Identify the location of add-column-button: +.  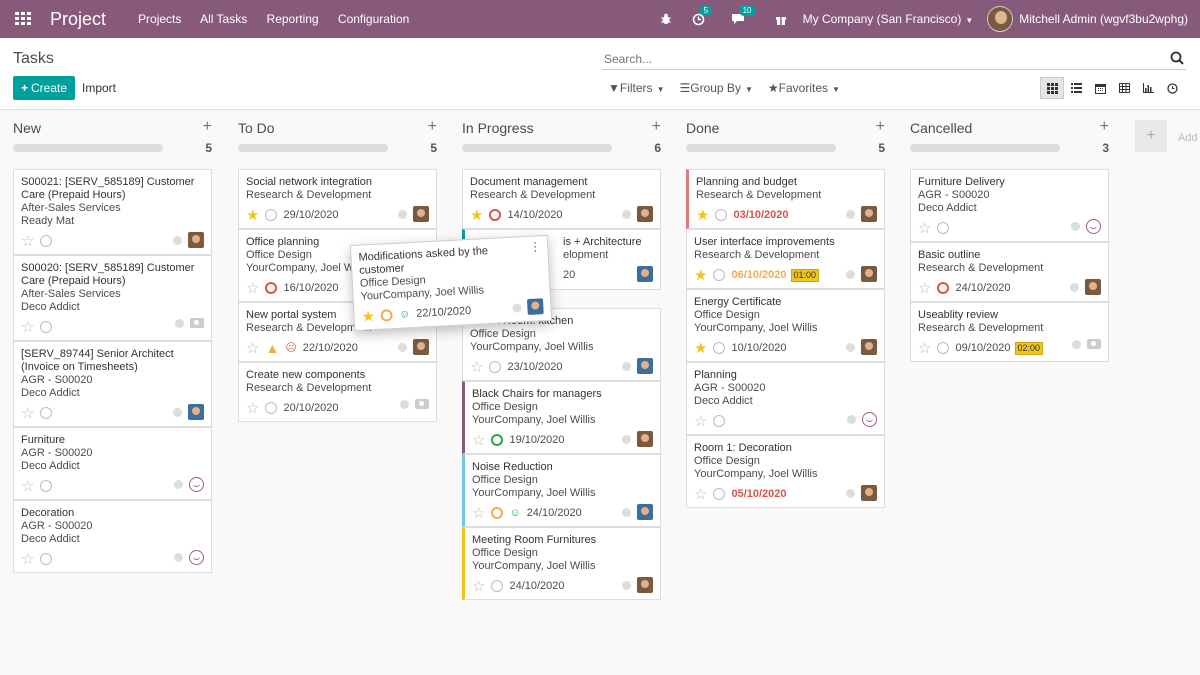
(1151, 136).